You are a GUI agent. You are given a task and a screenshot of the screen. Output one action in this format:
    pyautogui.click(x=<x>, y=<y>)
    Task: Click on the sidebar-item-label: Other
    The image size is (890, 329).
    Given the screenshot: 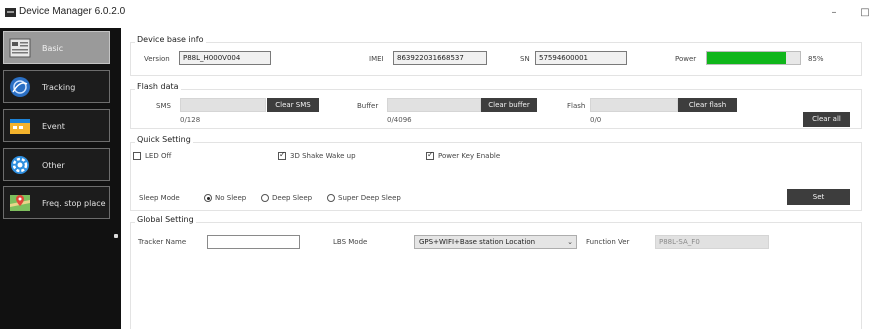 What is the action you would take?
    pyautogui.click(x=53, y=165)
    